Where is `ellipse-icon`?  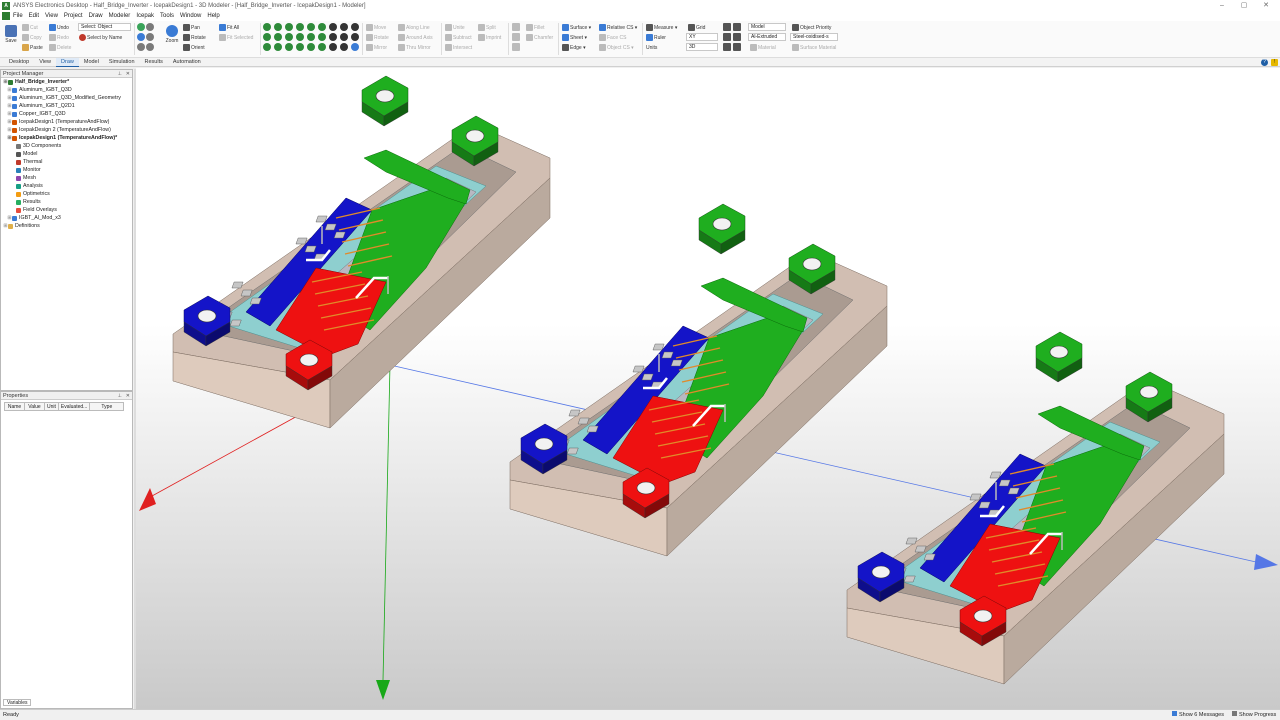
ellipse-icon is located at coordinates (300, 27).